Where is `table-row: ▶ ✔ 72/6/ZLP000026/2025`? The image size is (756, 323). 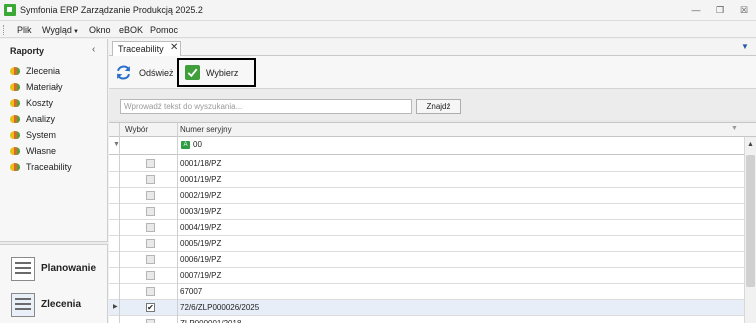 table-row: ▶ ✔ 72/6/ZLP000026/2025 is located at coordinates (426, 308).